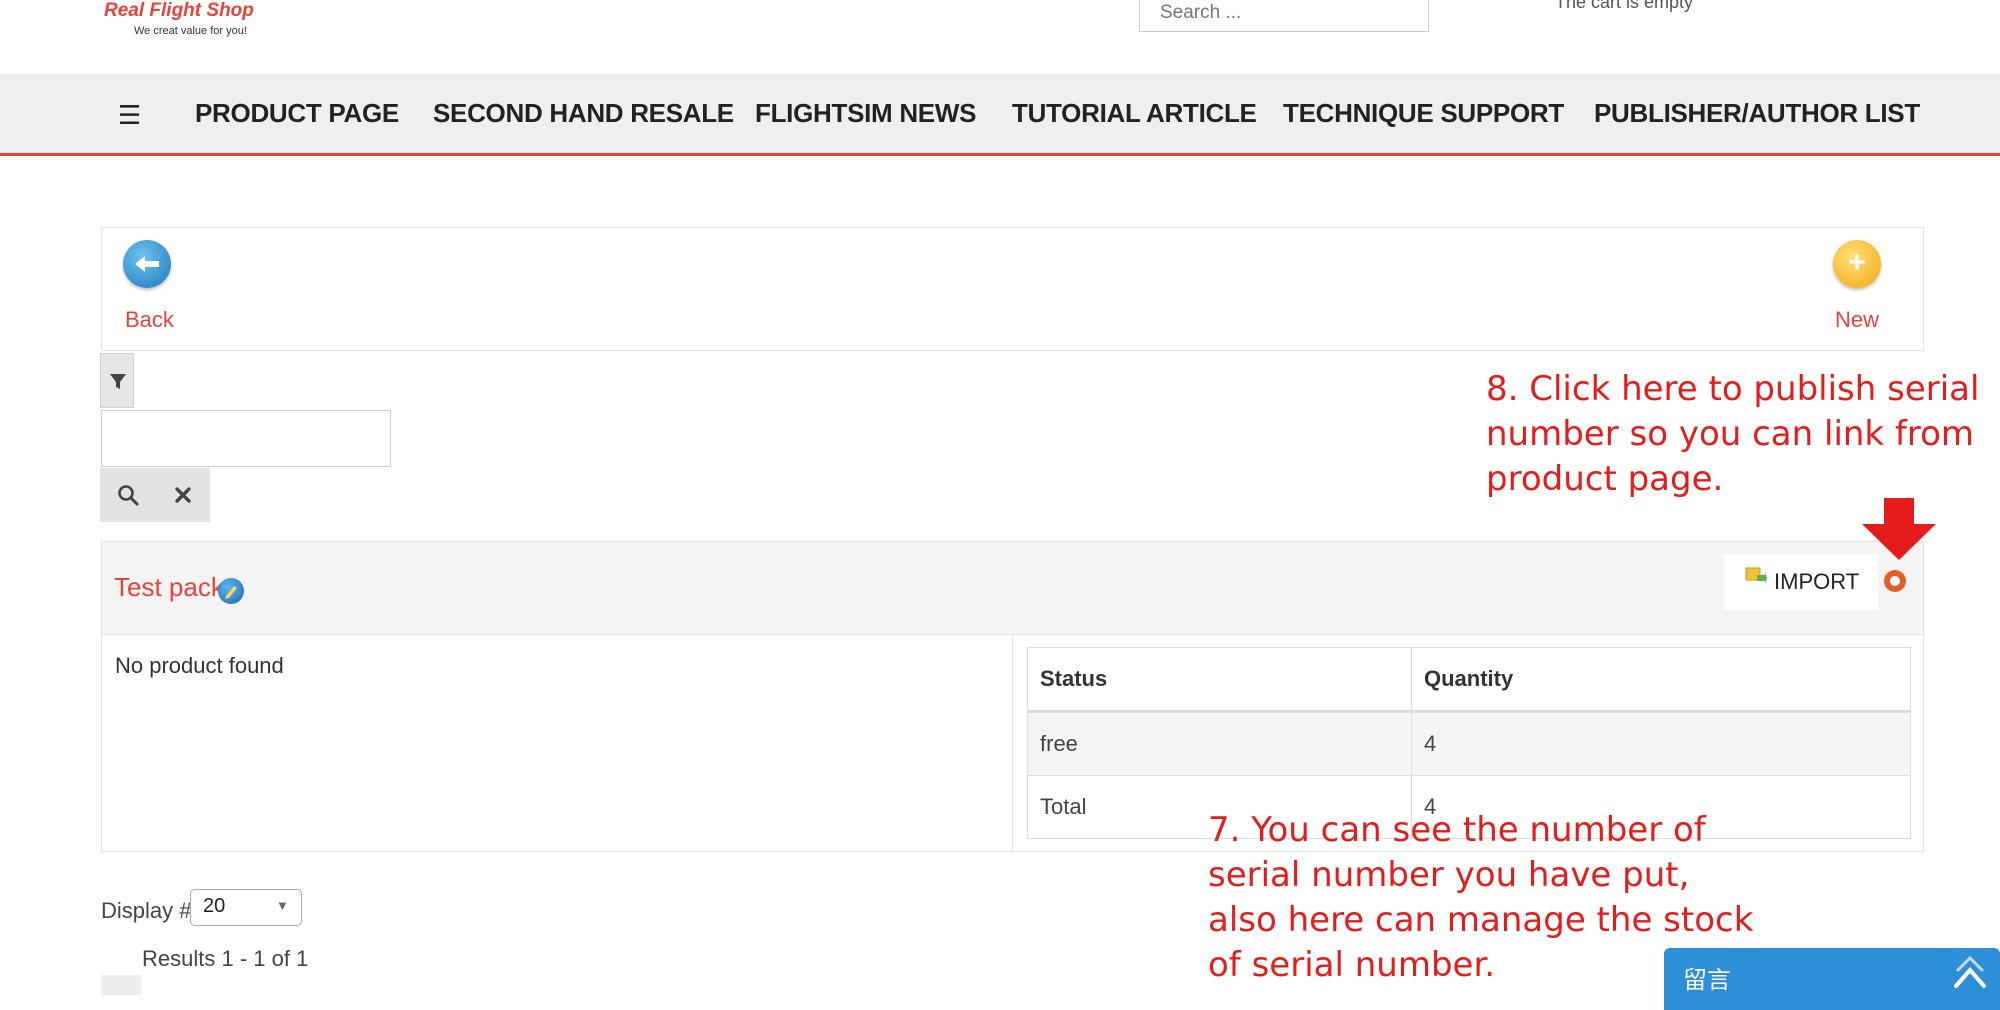 The height and width of the screenshot is (1010, 2000). What do you see at coordinates (1012, 743) in the screenshot?
I see `panel-divider` at bounding box center [1012, 743].